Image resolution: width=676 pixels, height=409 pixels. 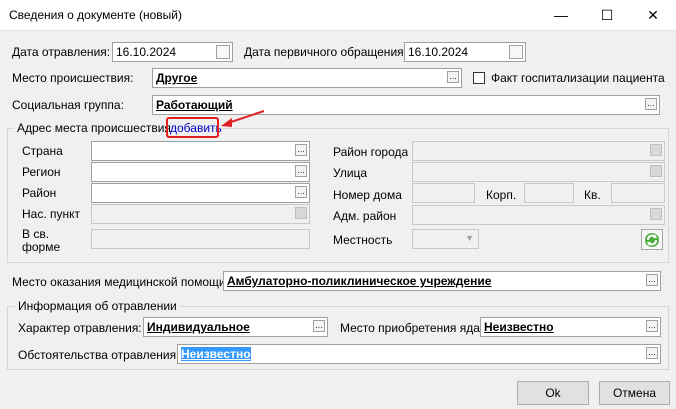 I want to click on city-district-label: Район города, so click(x=371, y=152).